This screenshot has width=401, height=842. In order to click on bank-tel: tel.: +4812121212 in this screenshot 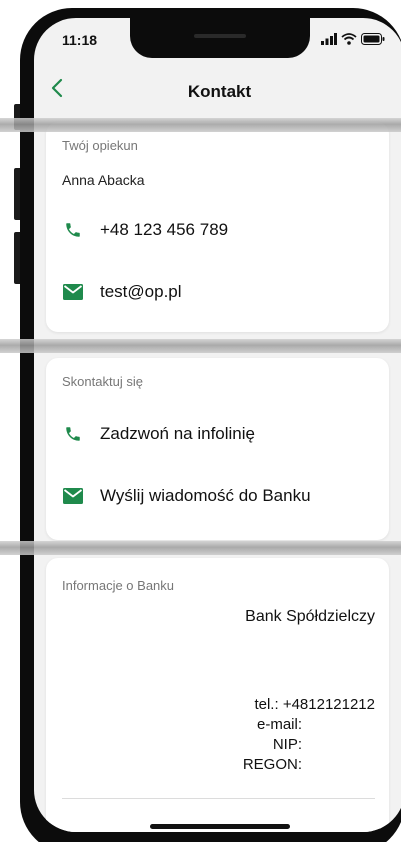, I will do `click(314, 704)`.